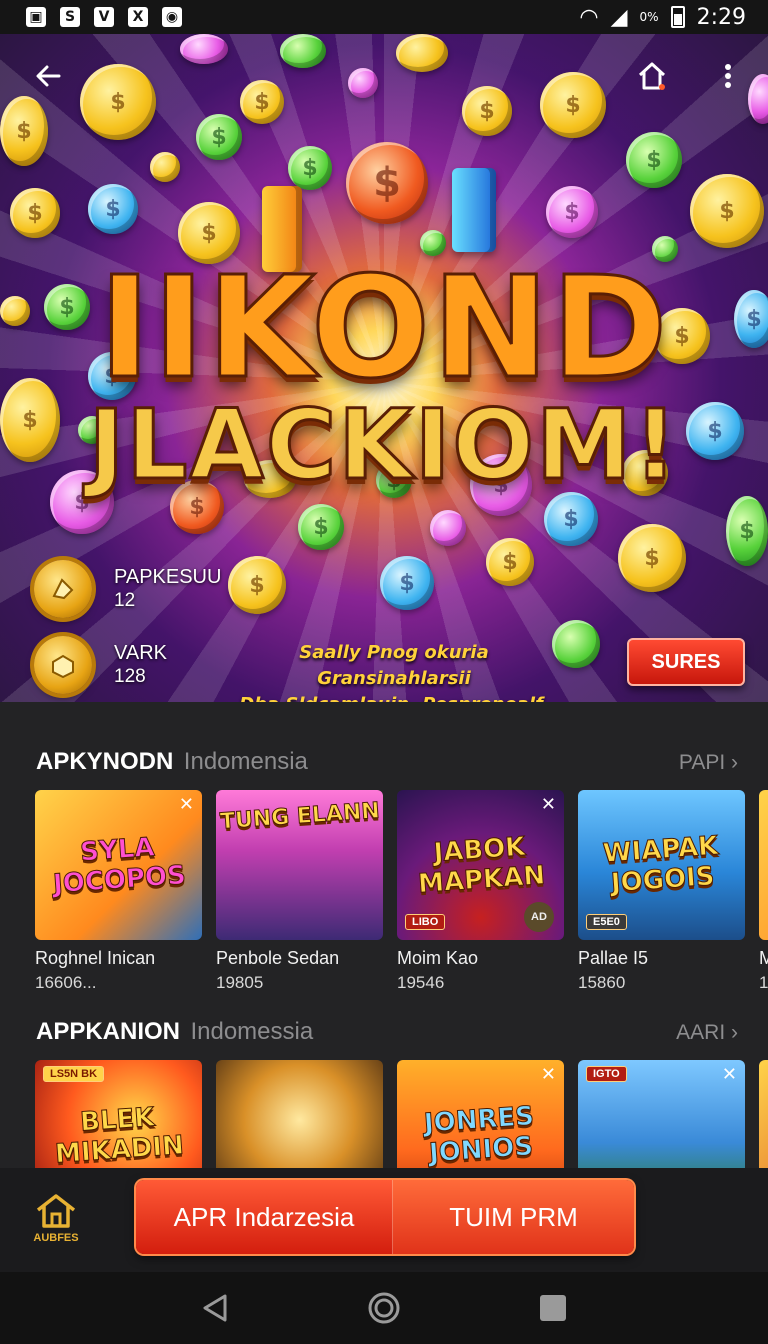  What do you see at coordinates (108, 1031) in the screenshot?
I see `section-title: APPKANION` at bounding box center [108, 1031].